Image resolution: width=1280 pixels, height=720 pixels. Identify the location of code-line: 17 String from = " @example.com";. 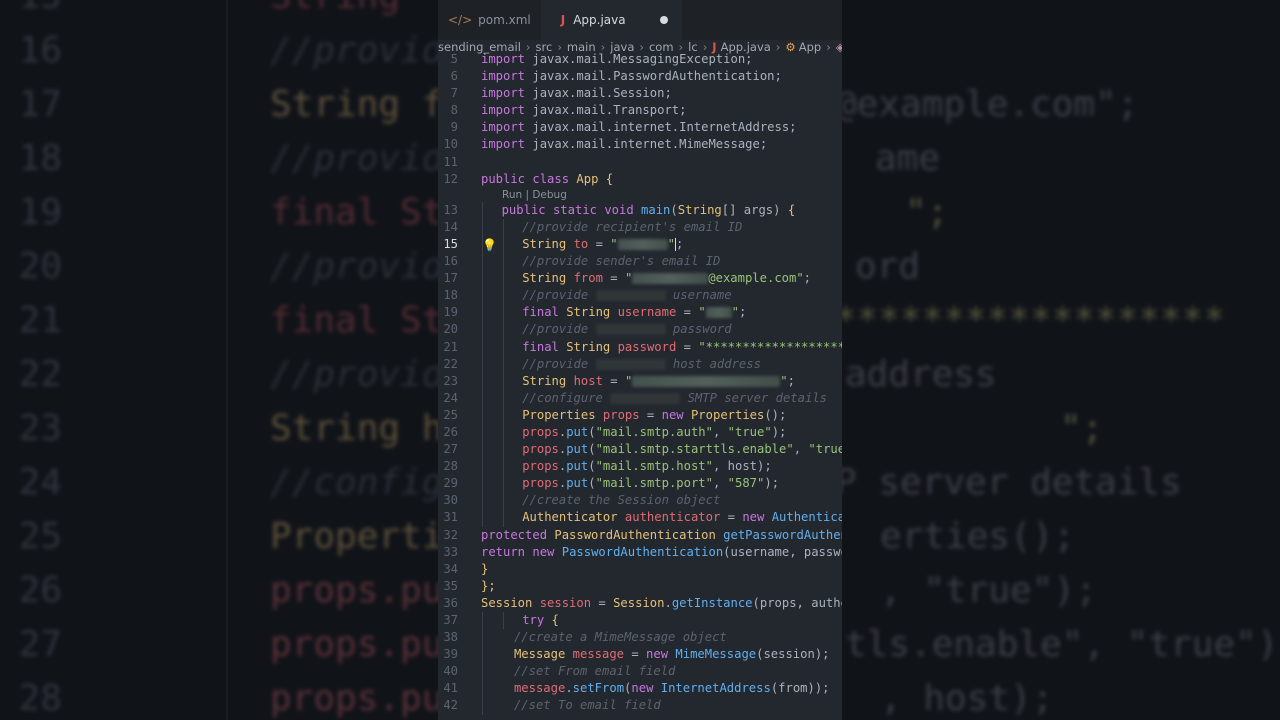
(640, 279).